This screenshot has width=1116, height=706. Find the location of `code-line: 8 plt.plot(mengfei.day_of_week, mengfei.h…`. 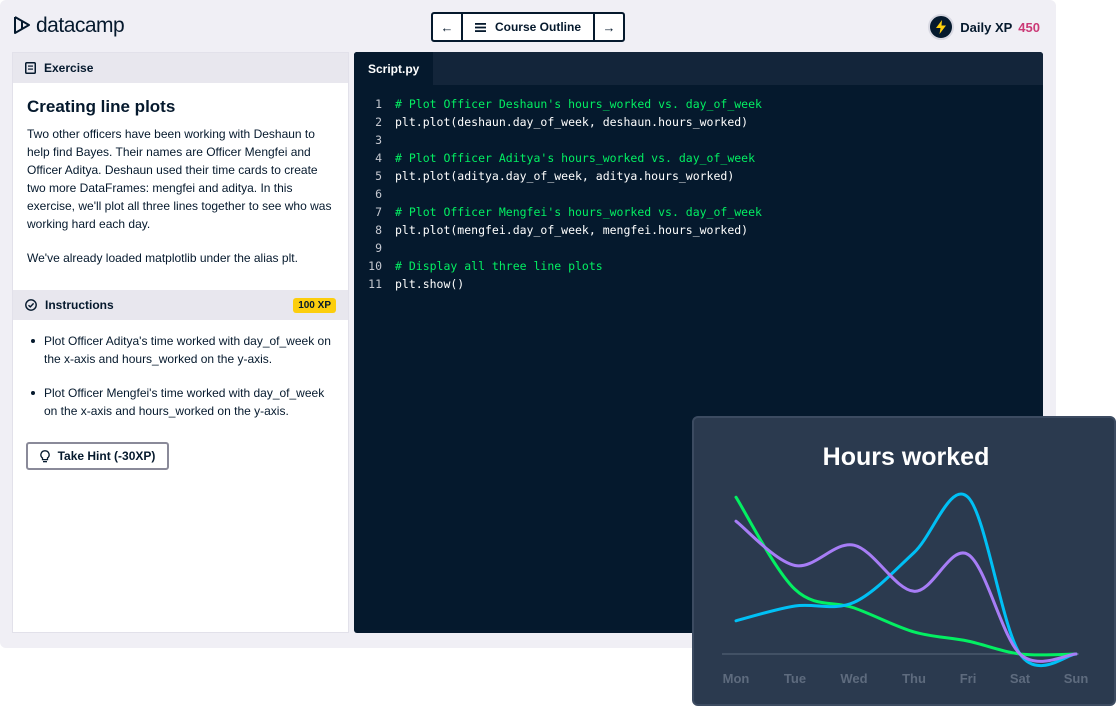

code-line: 8 plt.plot(mengfei.day_of_week, mengfei.h… is located at coordinates (698, 230).